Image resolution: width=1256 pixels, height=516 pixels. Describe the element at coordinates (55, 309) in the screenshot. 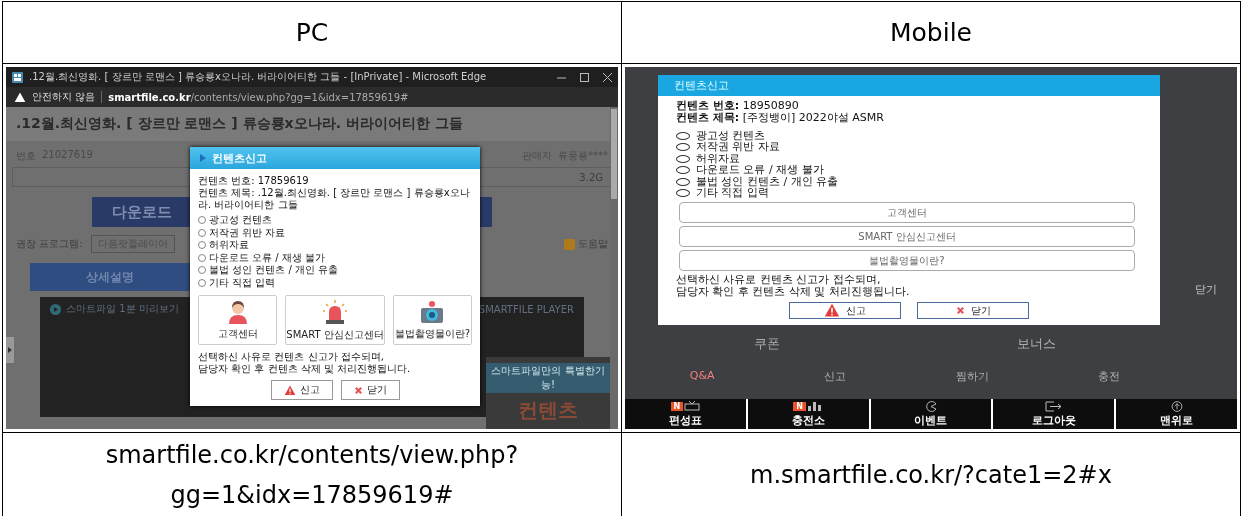

I see `play-icon` at that location.